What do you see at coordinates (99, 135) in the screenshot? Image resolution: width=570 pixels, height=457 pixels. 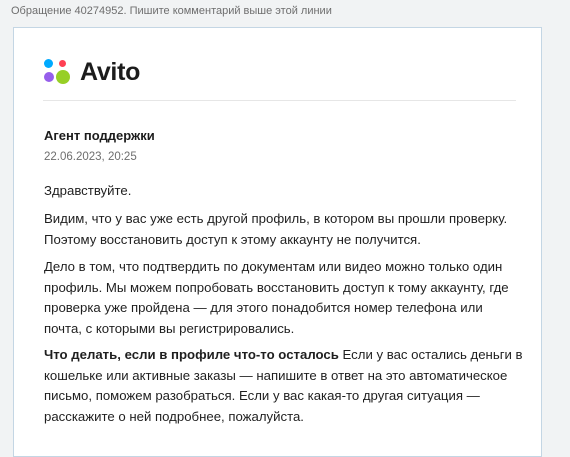 I see `sender-name: Агент поддержки` at bounding box center [99, 135].